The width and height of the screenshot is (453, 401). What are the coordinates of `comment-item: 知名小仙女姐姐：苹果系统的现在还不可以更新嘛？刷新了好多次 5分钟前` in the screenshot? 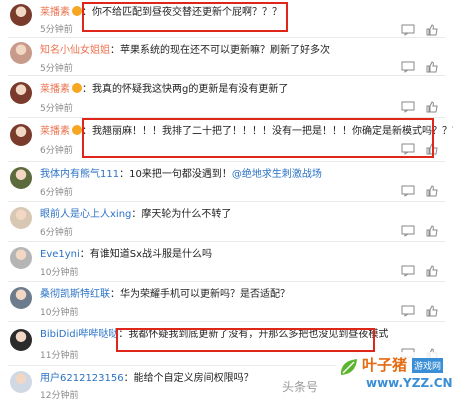 It's located at (226, 57).